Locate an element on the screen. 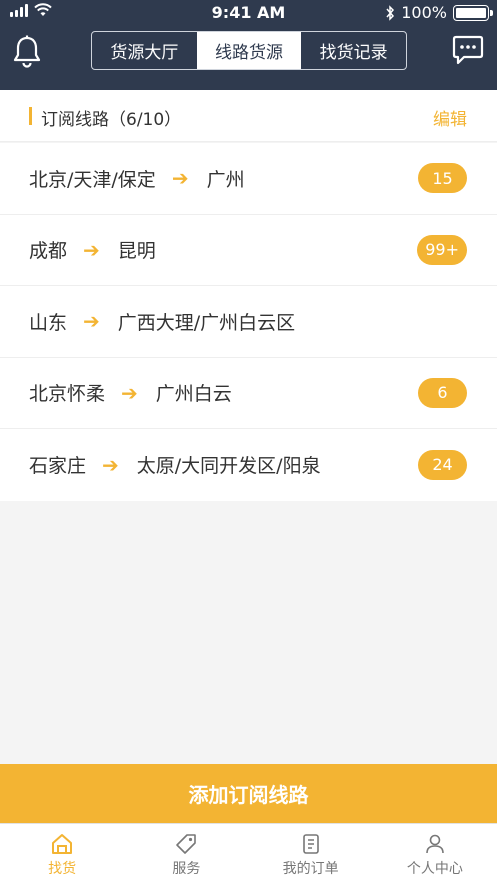 This screenshot has width=497, height=883. add-subscription-button: 添加订阅线路 is located at coordinates (248, 793).